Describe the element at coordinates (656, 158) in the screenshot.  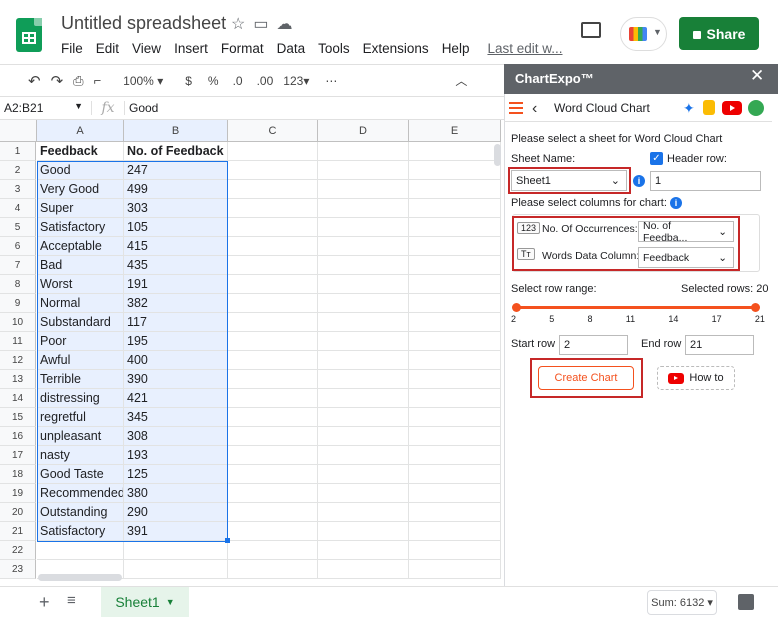
I see `header-row-checkbox: ✓` at that location.